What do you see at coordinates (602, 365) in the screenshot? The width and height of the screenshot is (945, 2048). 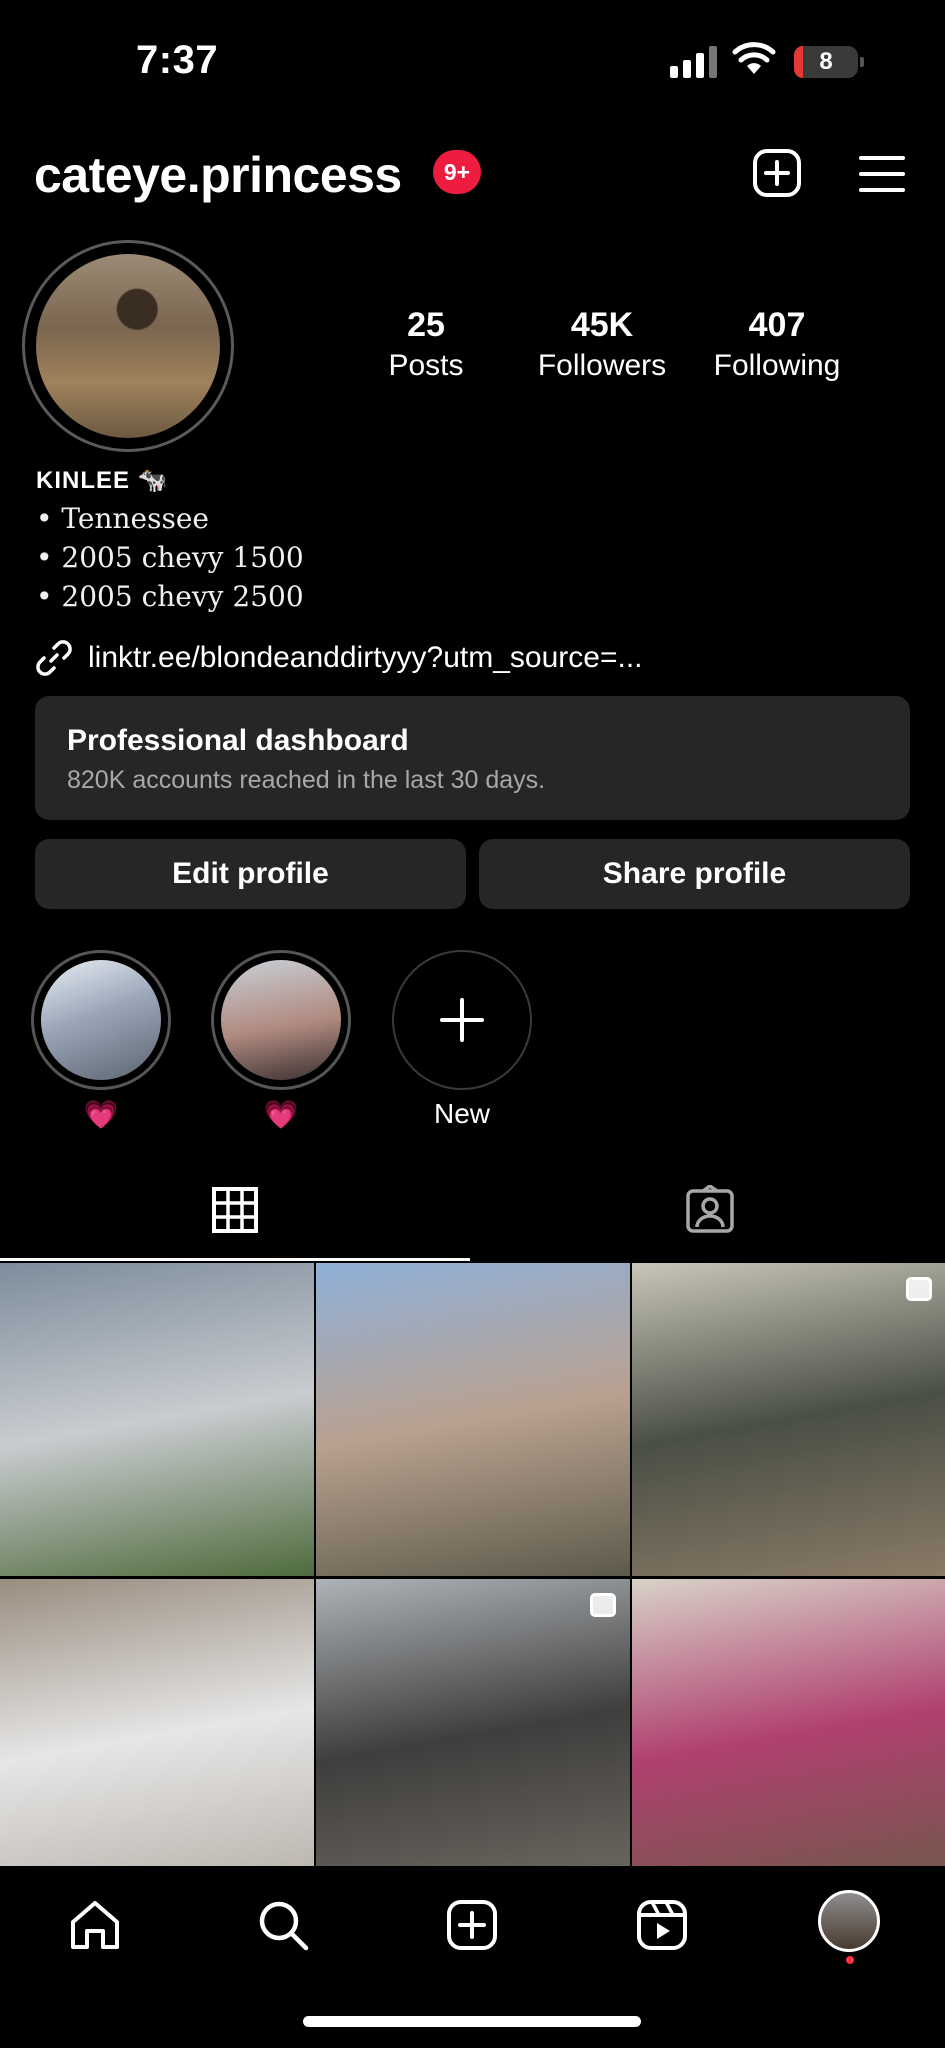 I see `stat-label: Followers` at bounding box center [602, 365].